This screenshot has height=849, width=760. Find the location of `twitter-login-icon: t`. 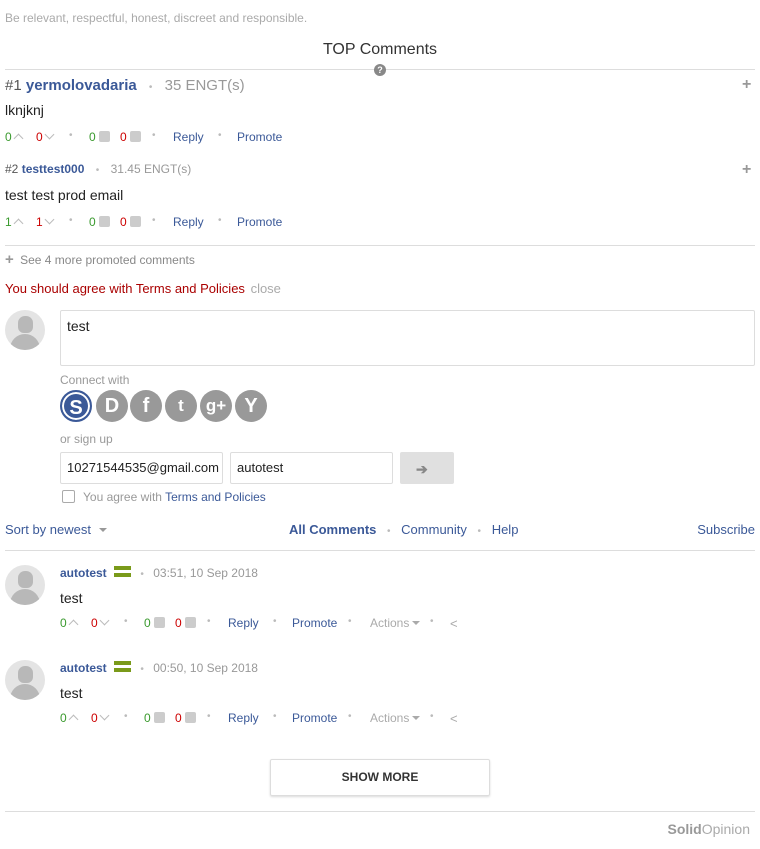

twitter-login-icon: t is located at coordinates (181, 406).